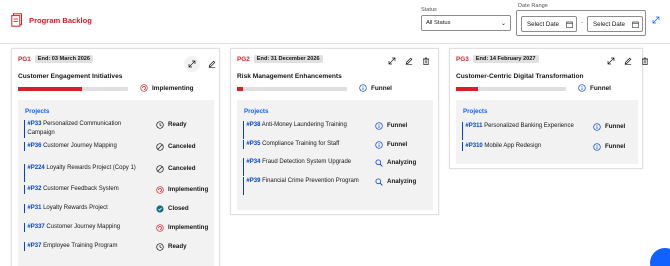 Image resolution: width=670 pixels, height=266 pixels. What do you see at coordinates (466, 23) in the screenshot?
I see `status-dropdown: All Status ⌄` at bounding box center [466, 23].